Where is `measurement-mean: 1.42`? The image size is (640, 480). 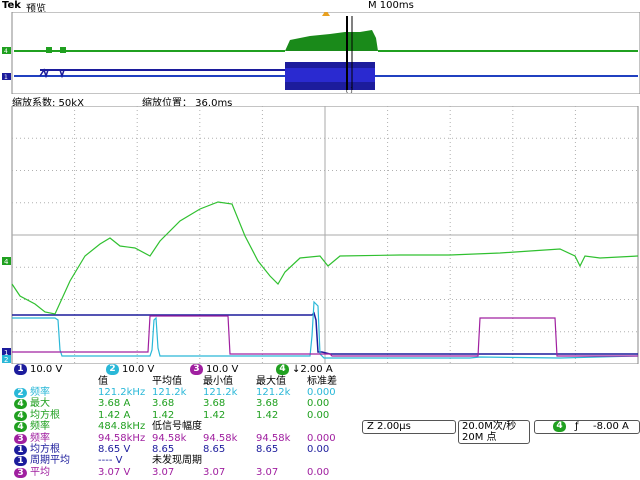 measurement-mean: 1.42 is located at coordinates (163, 415).